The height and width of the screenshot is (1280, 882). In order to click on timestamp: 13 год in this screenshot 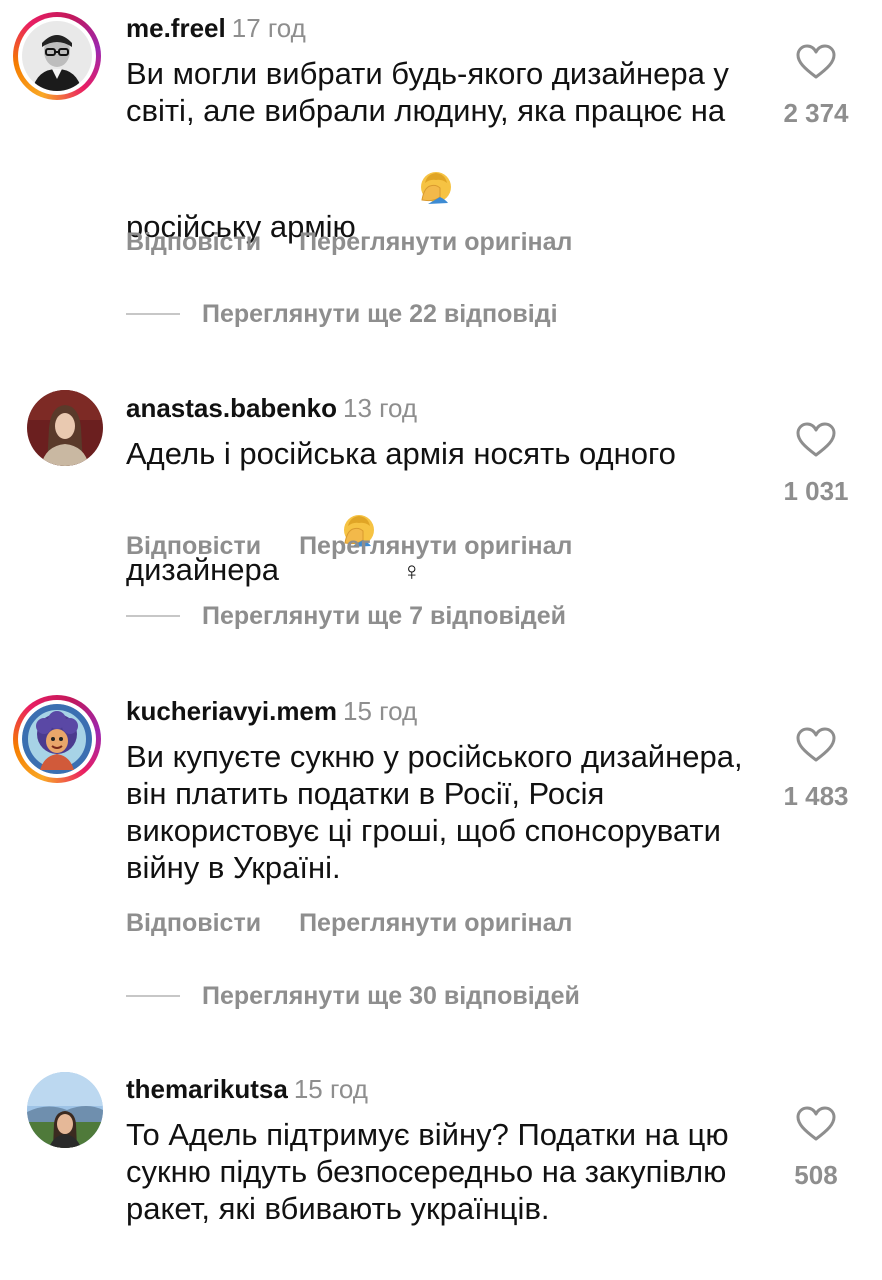, I will do `click(380, 408)`.